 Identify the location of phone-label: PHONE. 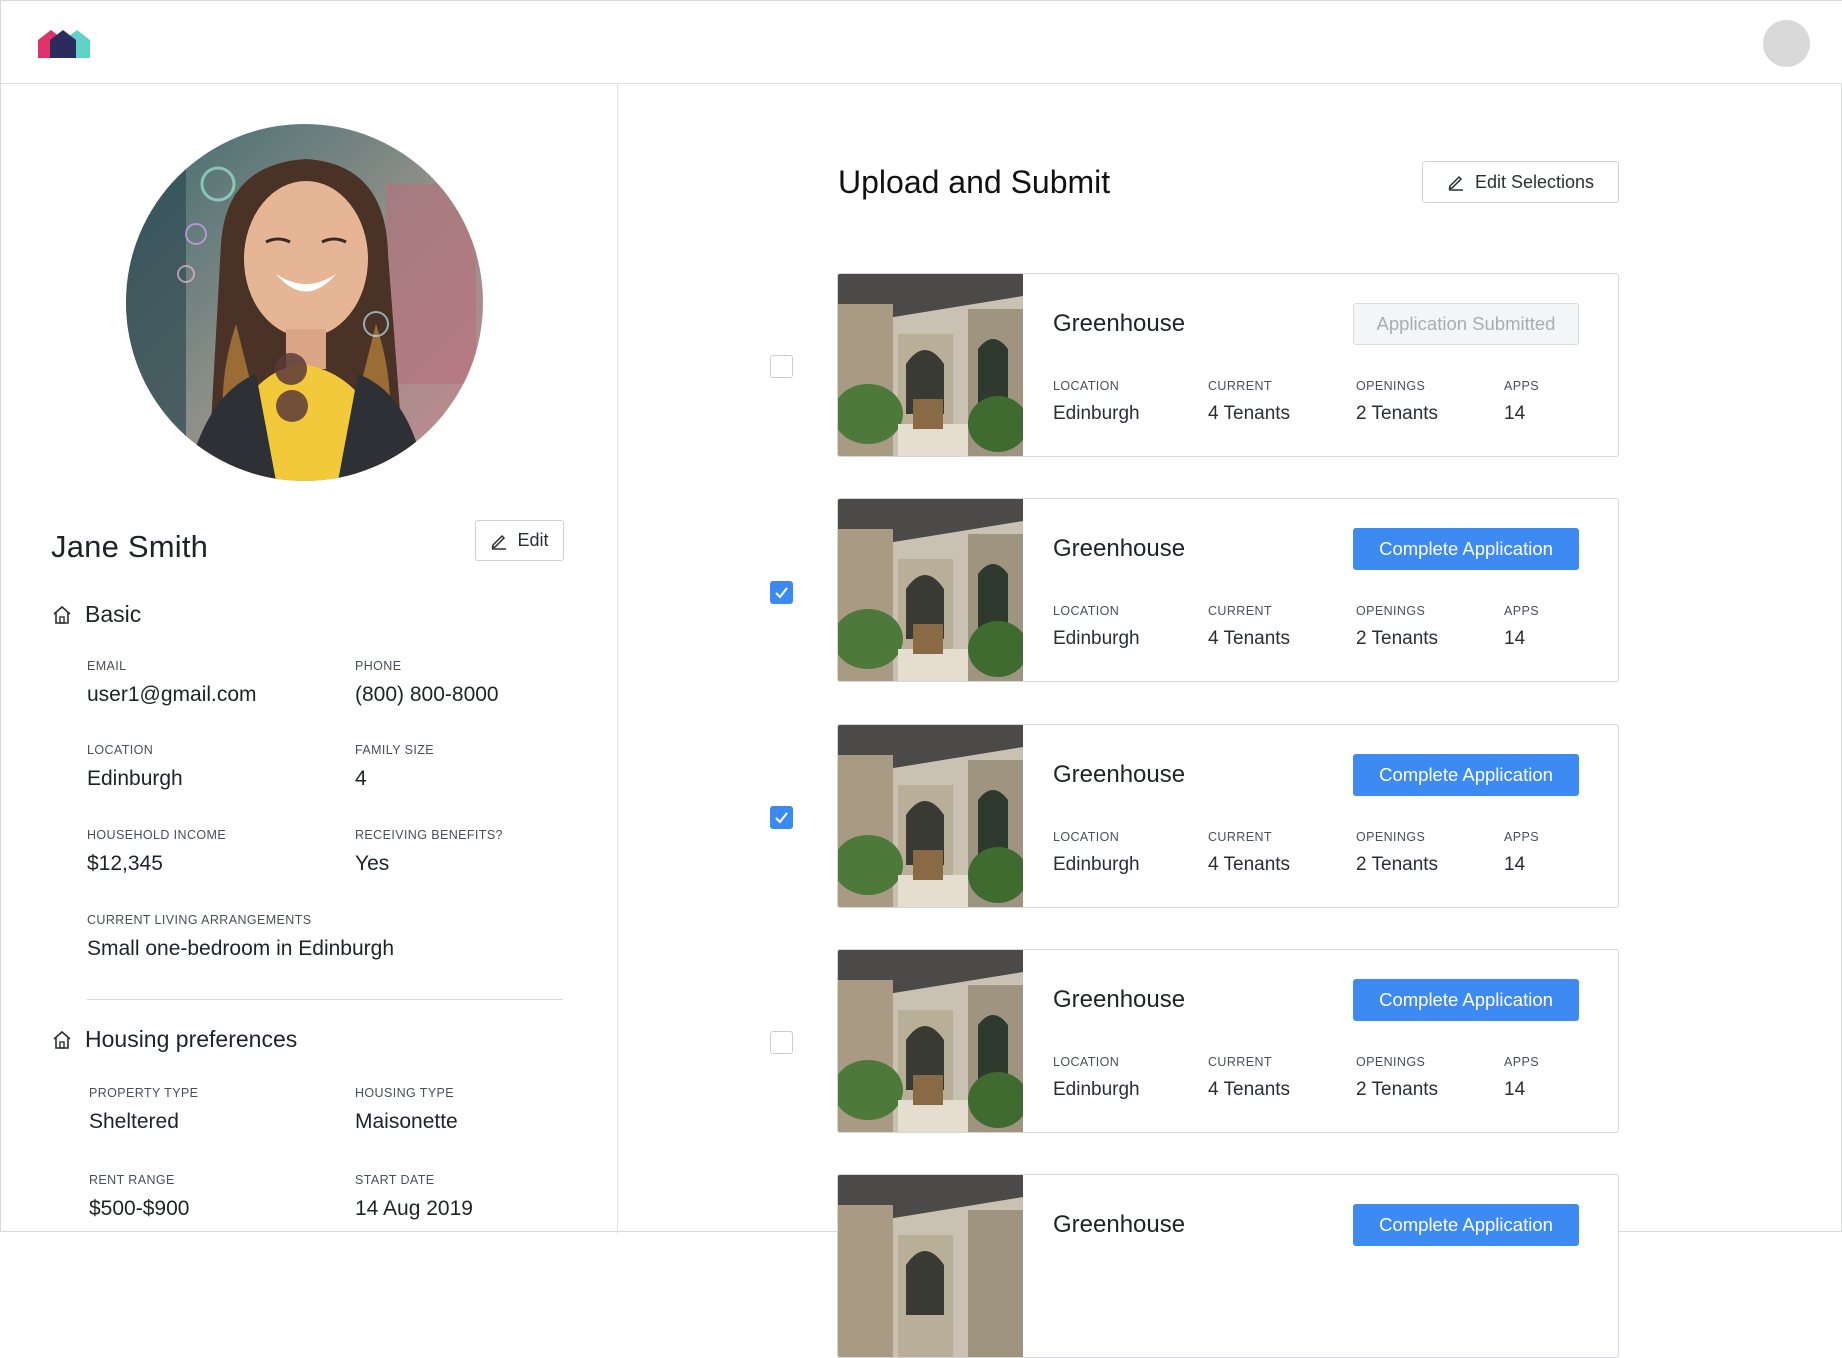
(378, 666).